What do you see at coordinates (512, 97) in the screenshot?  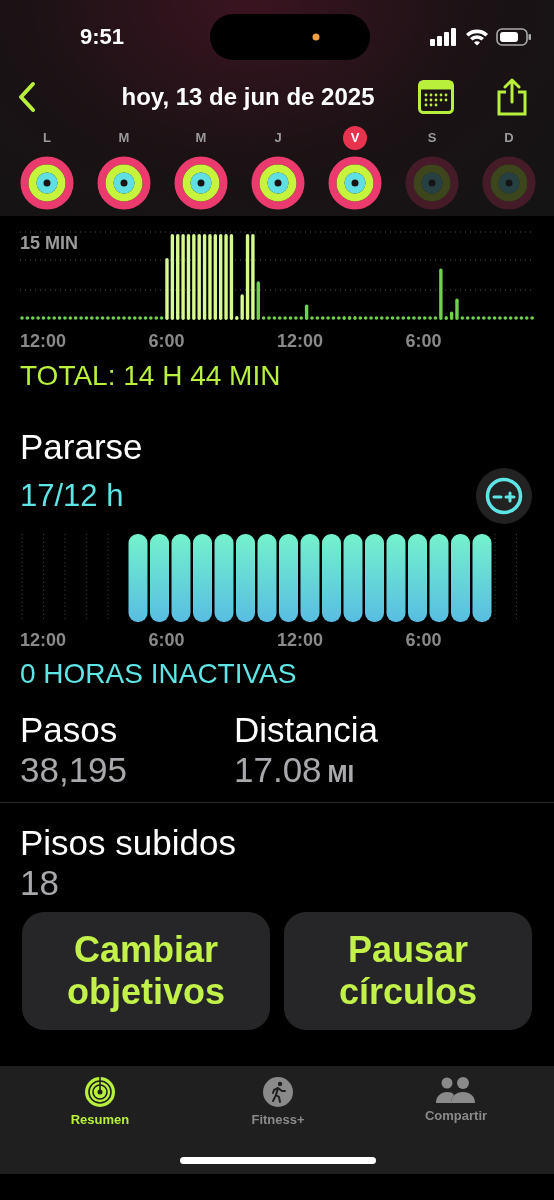 I see `share-icon` at bounding box center [512, 97].